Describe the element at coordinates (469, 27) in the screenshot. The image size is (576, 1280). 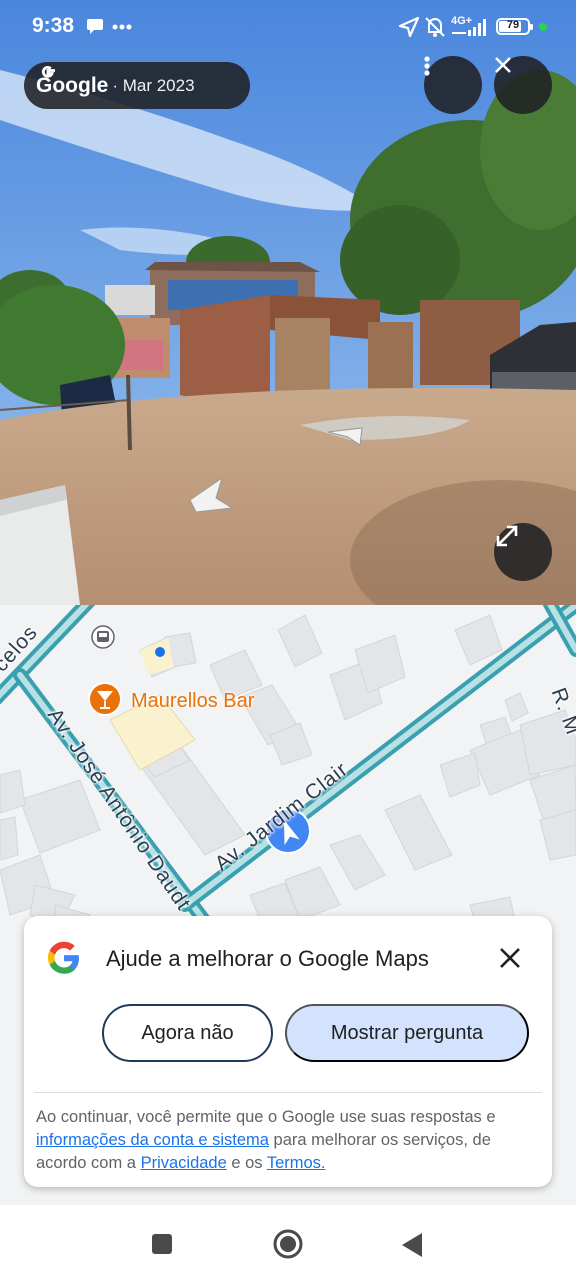
I see `signal-icon` at that location.